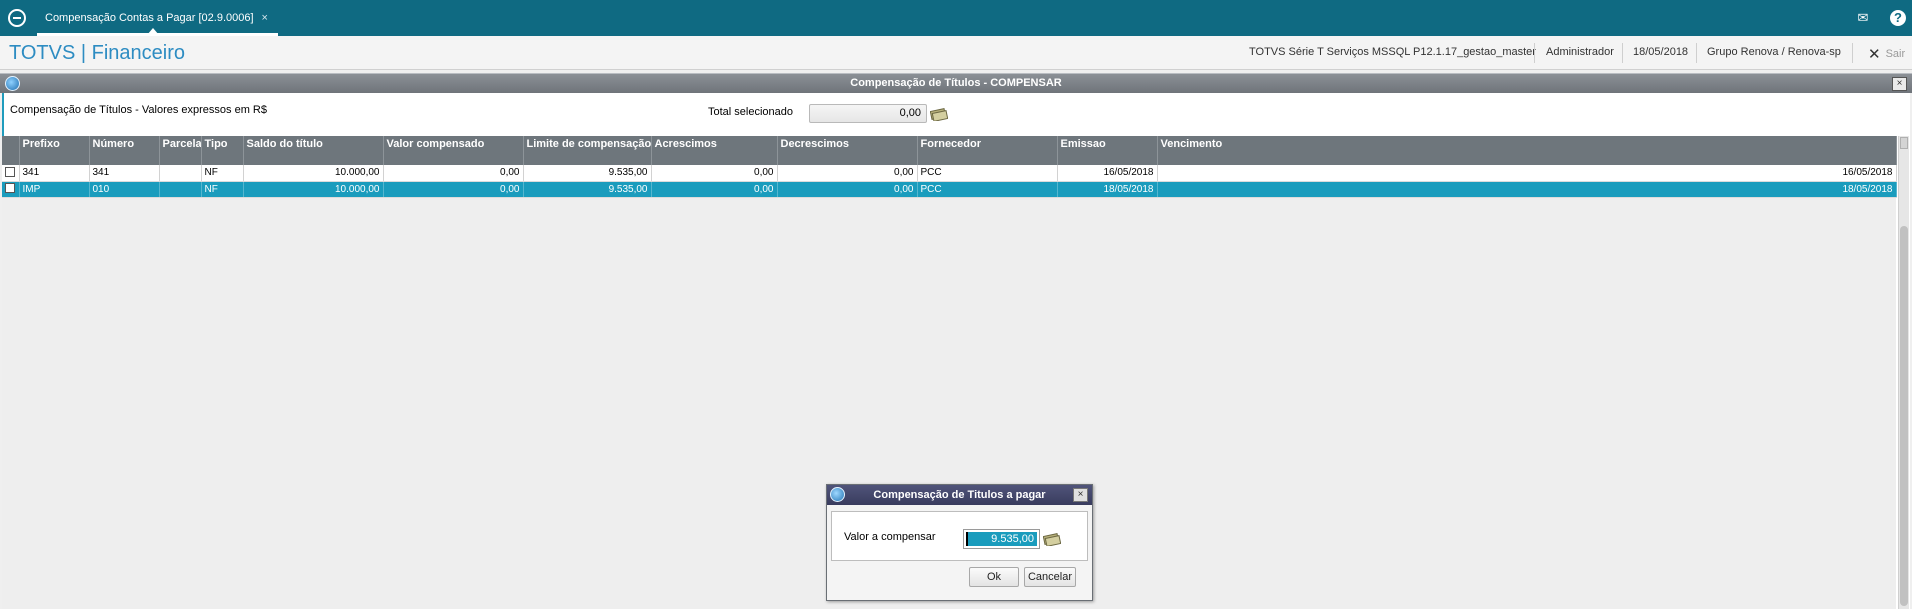 The image size is (1912, 609). What do you see at coordinates (1895, 53) in the screenshot?
I see `logout-label: Sair` at bounding box center [1895, 53].